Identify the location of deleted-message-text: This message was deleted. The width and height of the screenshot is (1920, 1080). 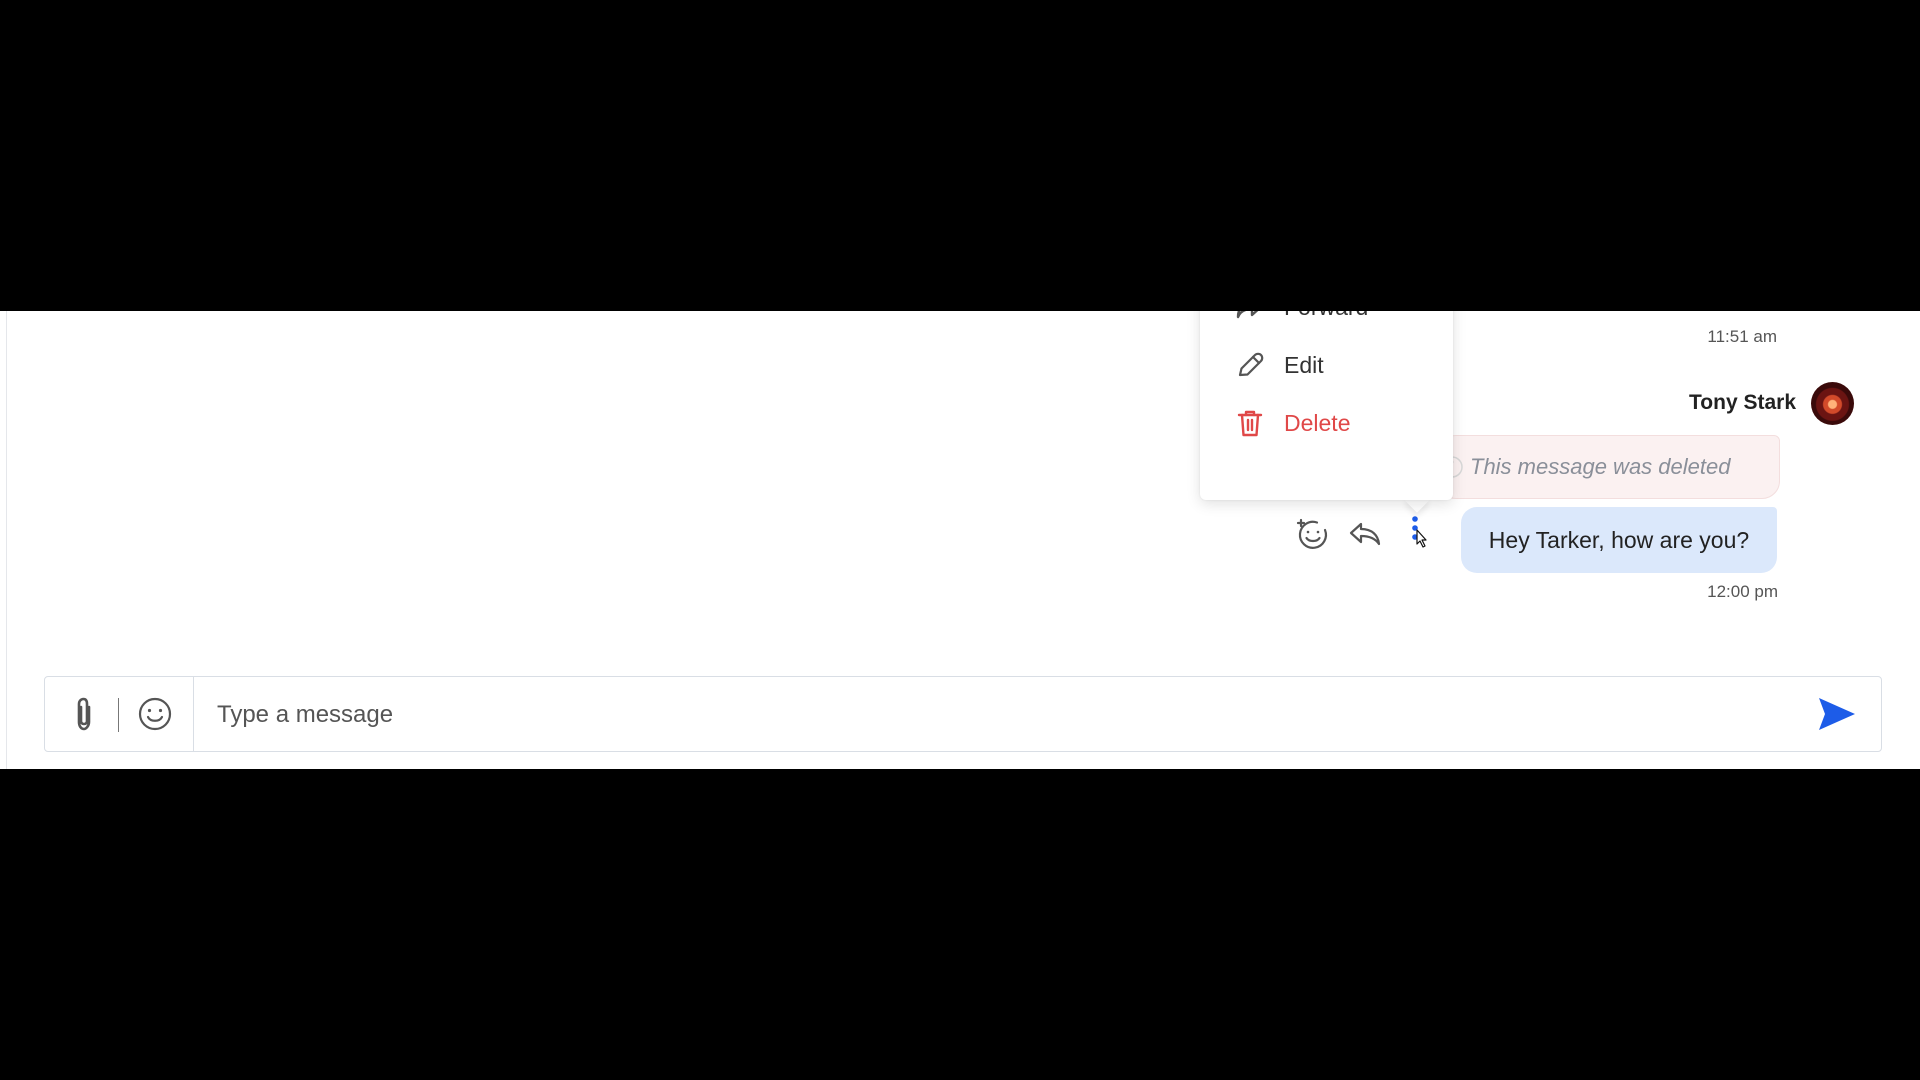
(1600, 466).